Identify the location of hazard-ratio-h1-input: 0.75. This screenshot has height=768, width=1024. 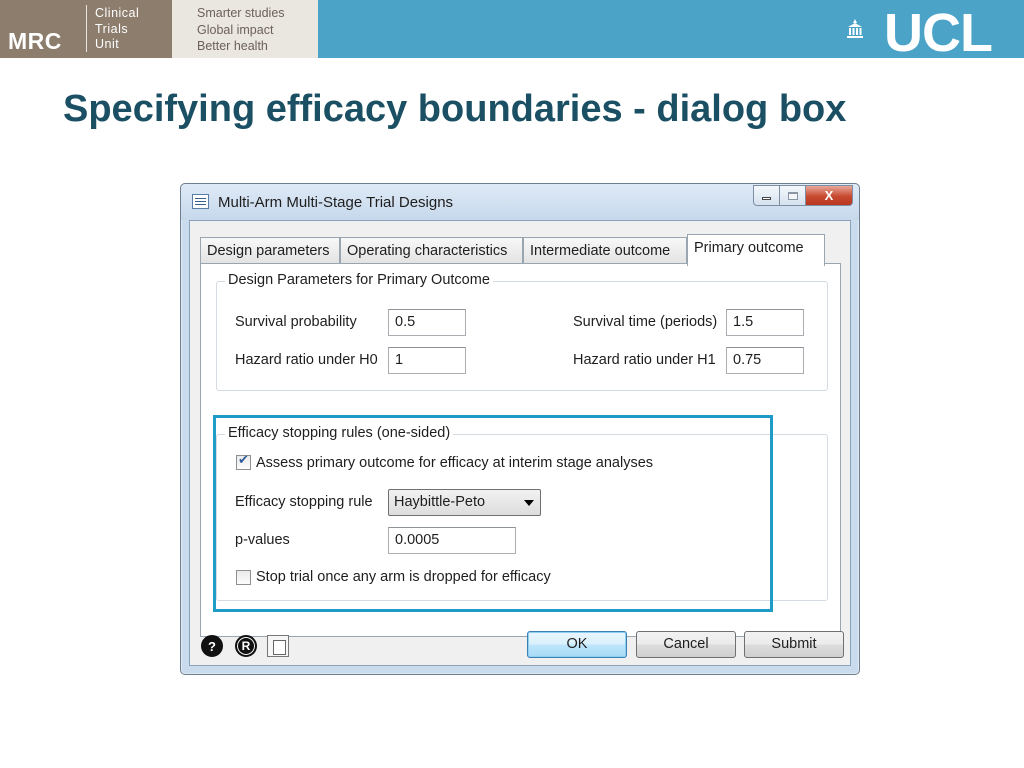
(765, 360).